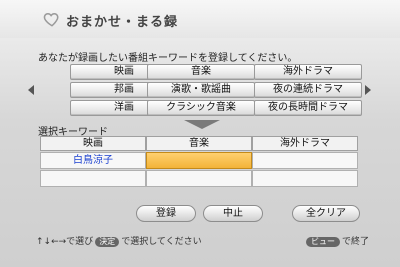 The width and height of the screenshot is (400, 267). I want to click on selected-keyword-slot: 白鳥涼子, so click(93, 160).